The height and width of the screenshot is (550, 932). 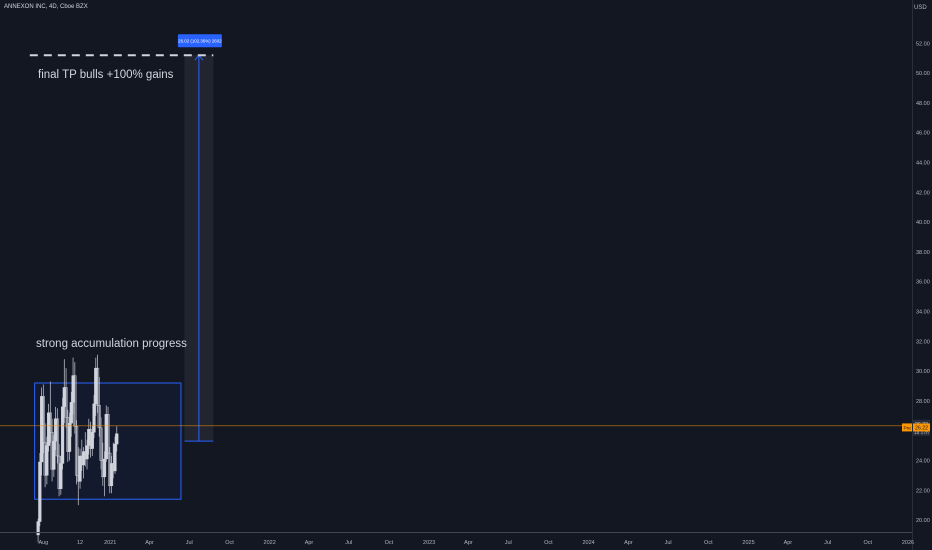 I want to click on y-tick-label: 20.00, so click(x=923, y=521).